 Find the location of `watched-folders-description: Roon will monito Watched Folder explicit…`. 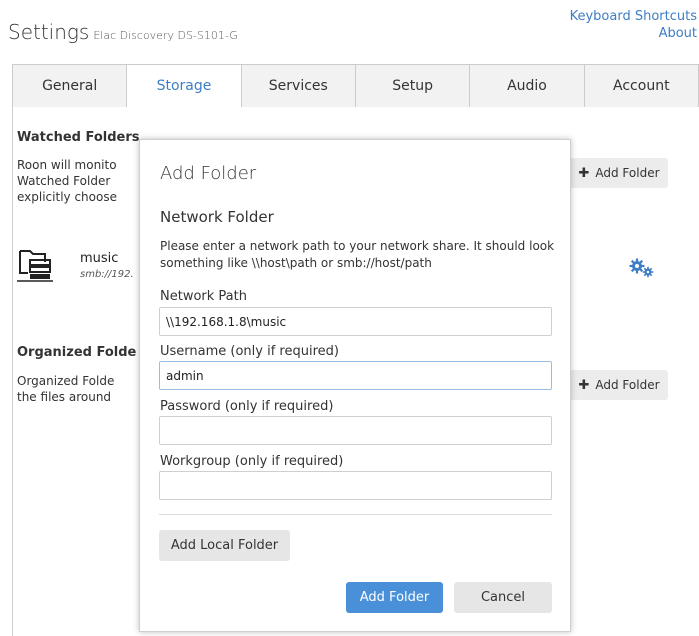

watched-folders-description: Roon will monito Watched Folder explicit… is located at coordinates (67, 181).